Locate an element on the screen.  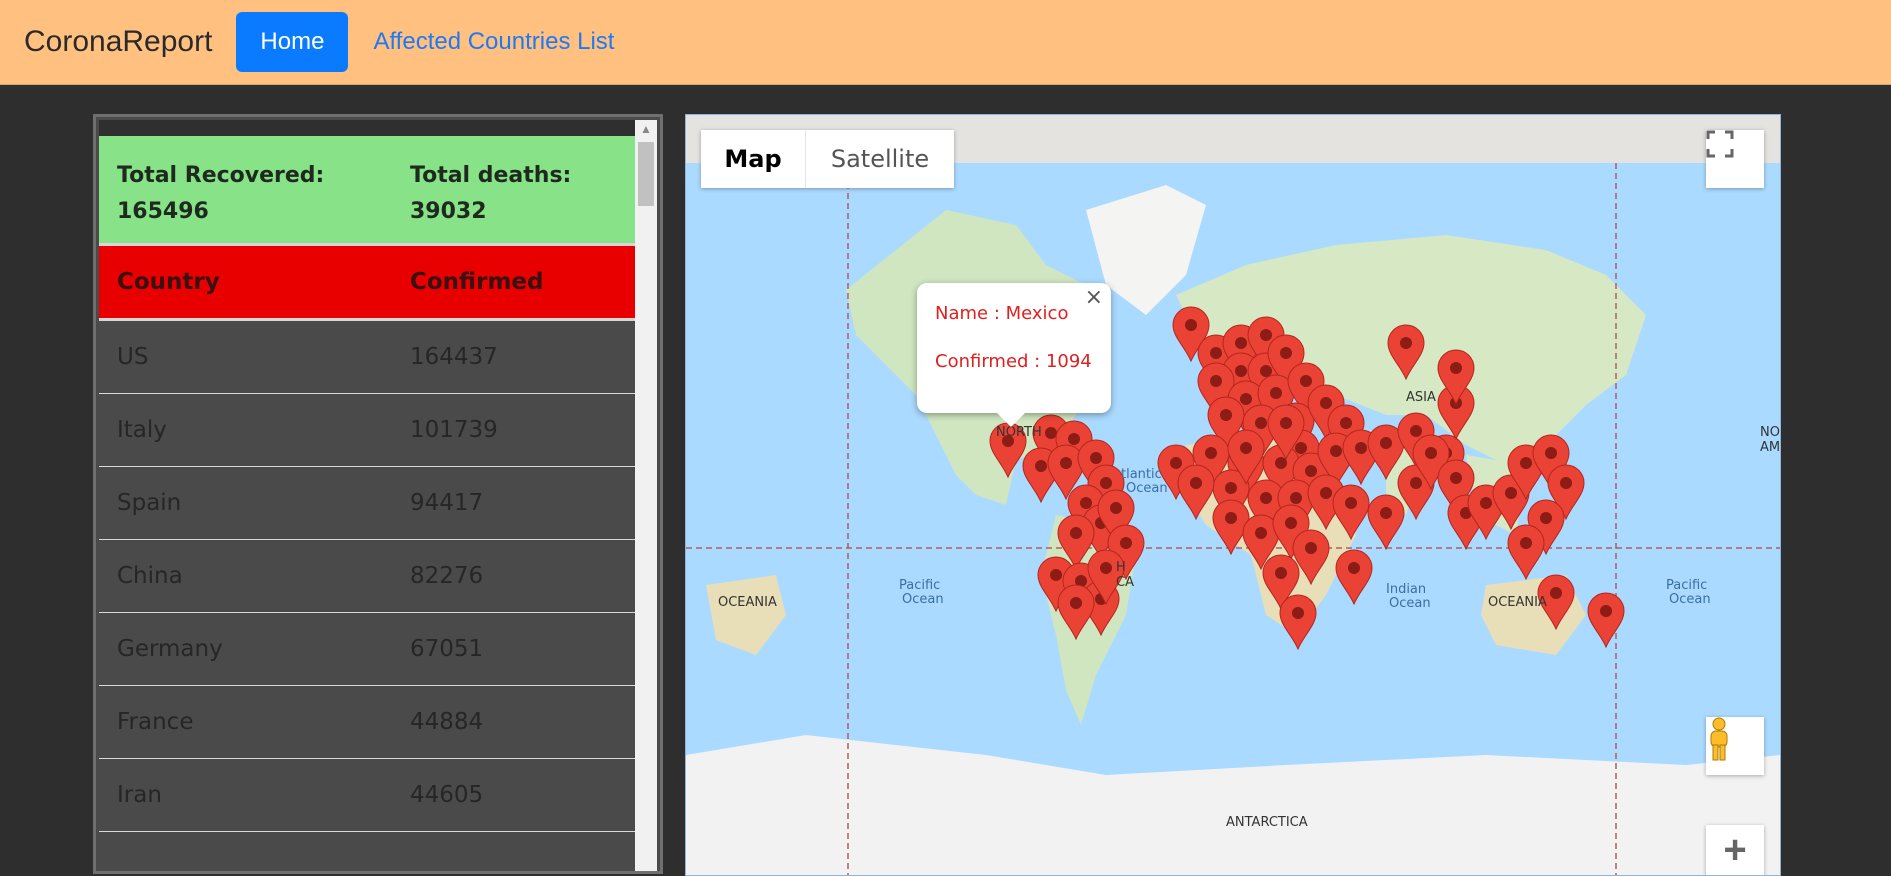
confirmed-cell: 67051 is located at coordinates (447, 649).